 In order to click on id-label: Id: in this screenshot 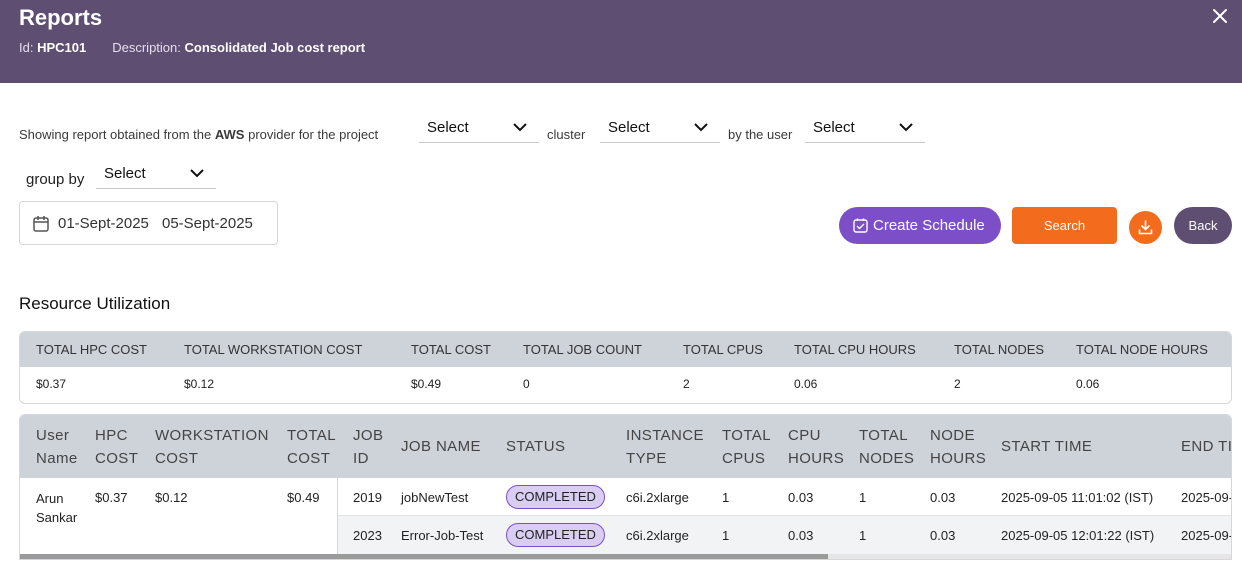, I will do `click(26, 47)`.